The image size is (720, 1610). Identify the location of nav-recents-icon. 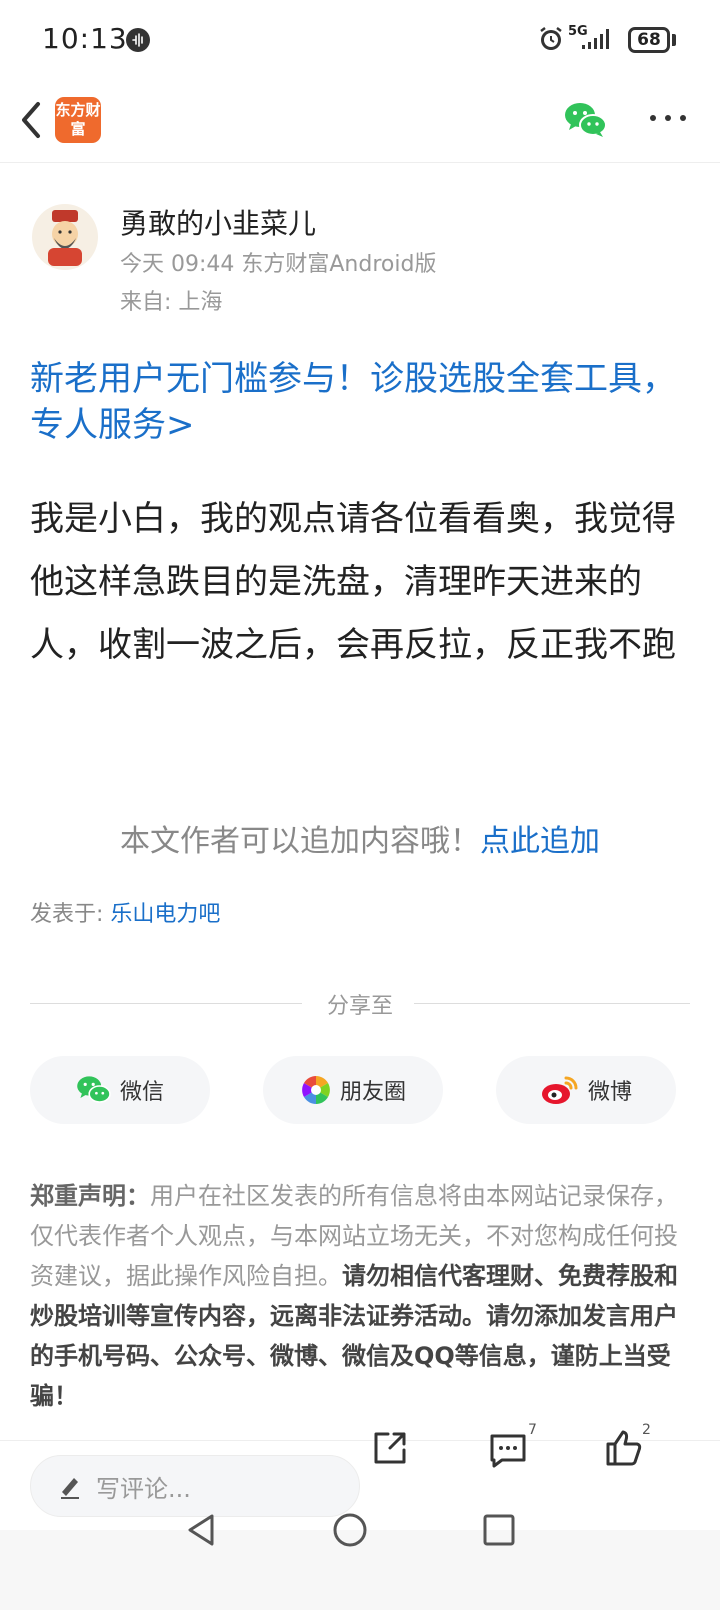
(499, 1530).